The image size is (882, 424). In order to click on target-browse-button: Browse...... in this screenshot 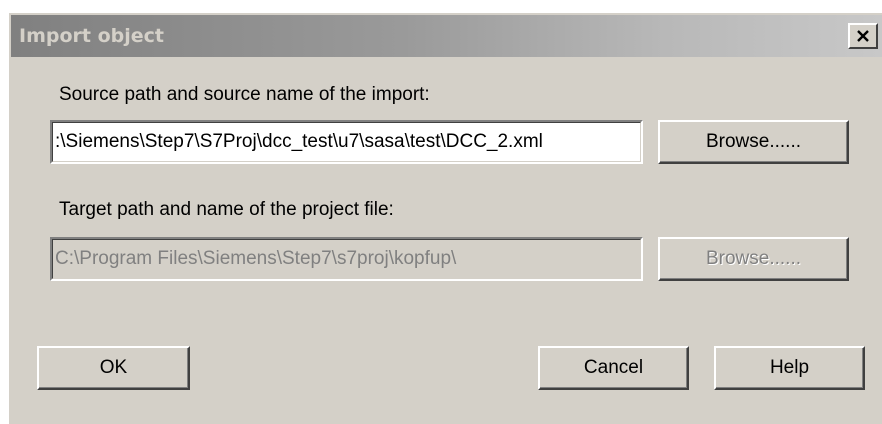, I will do `click(753, 259)`.